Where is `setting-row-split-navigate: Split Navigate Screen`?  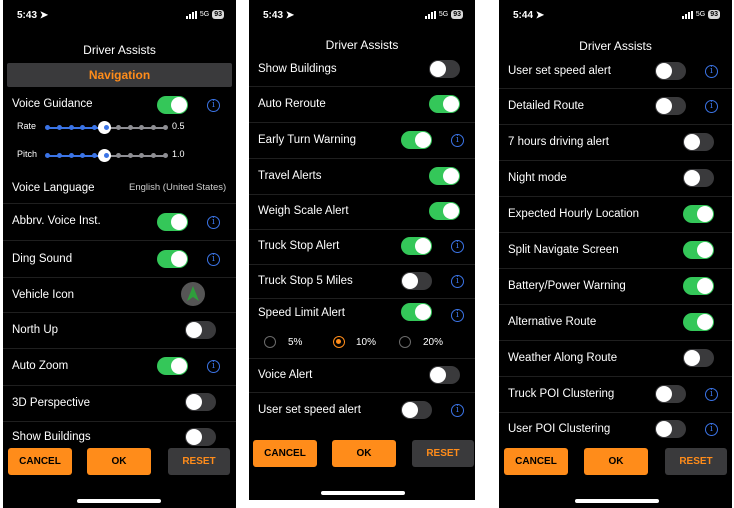
setting-row-split-navigate: Split Navigate Screen is located at coordinates (615, 251).